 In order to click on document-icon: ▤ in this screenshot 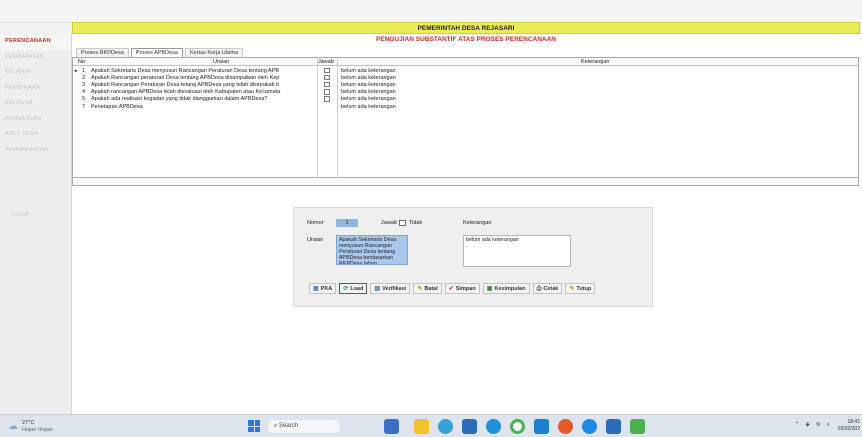, I will do `click(377, 288)`.